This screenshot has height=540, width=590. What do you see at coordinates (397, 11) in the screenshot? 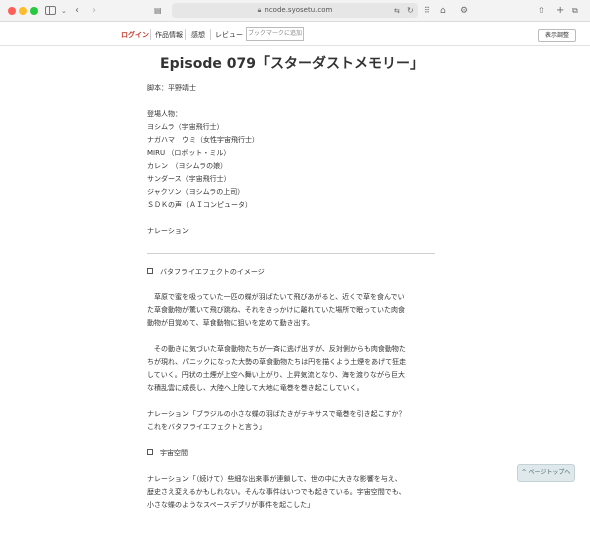
I see `translate-icon: ⇆` at bounding box center [397, 11].